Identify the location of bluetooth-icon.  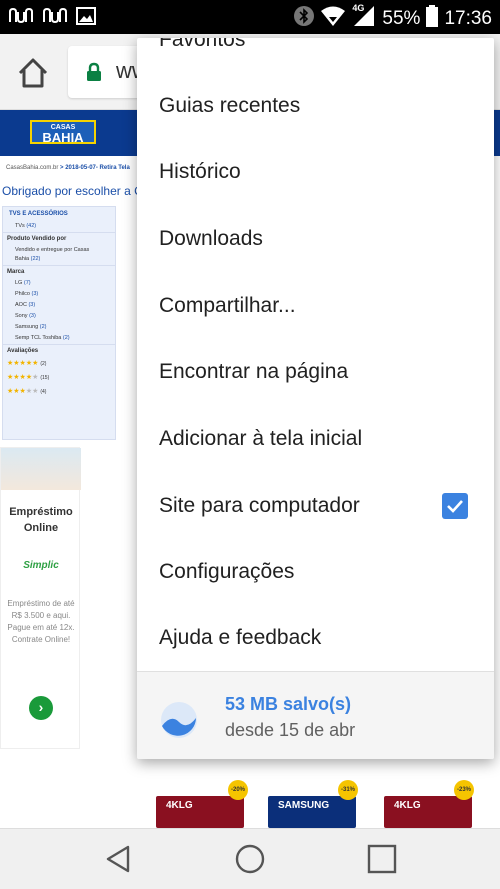
(304, 19).